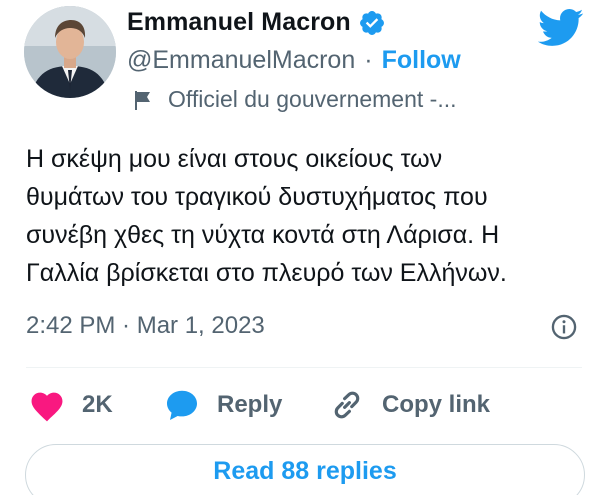 The width and height of the screenshot is (602, 495). I want to click on action-bar: 2K Reply Copy link, so click(308, 405).